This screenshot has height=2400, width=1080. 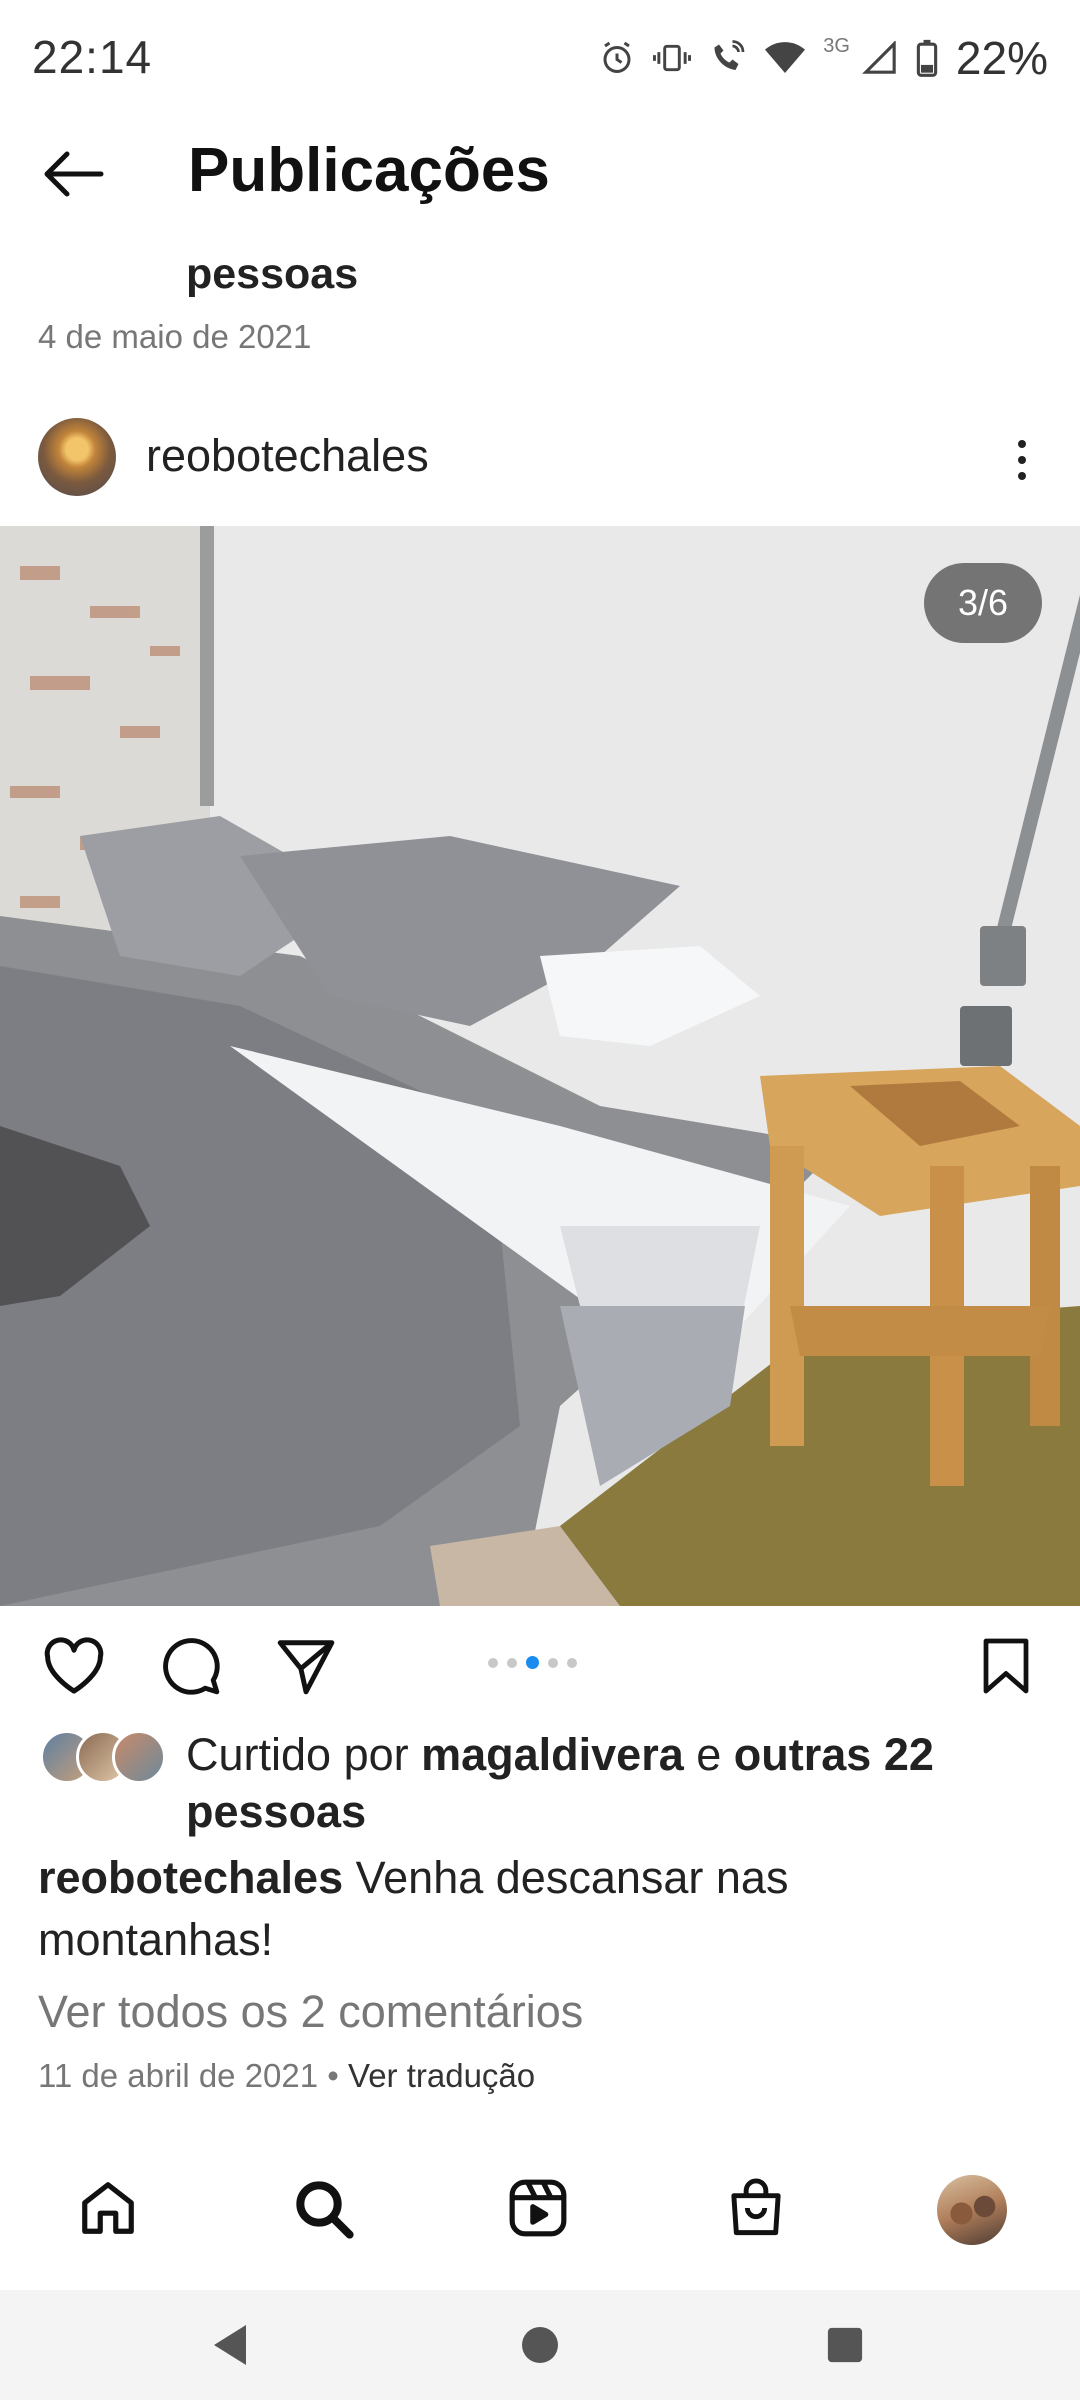 I want to click on alarm-icon, so click(x=617, y=58).